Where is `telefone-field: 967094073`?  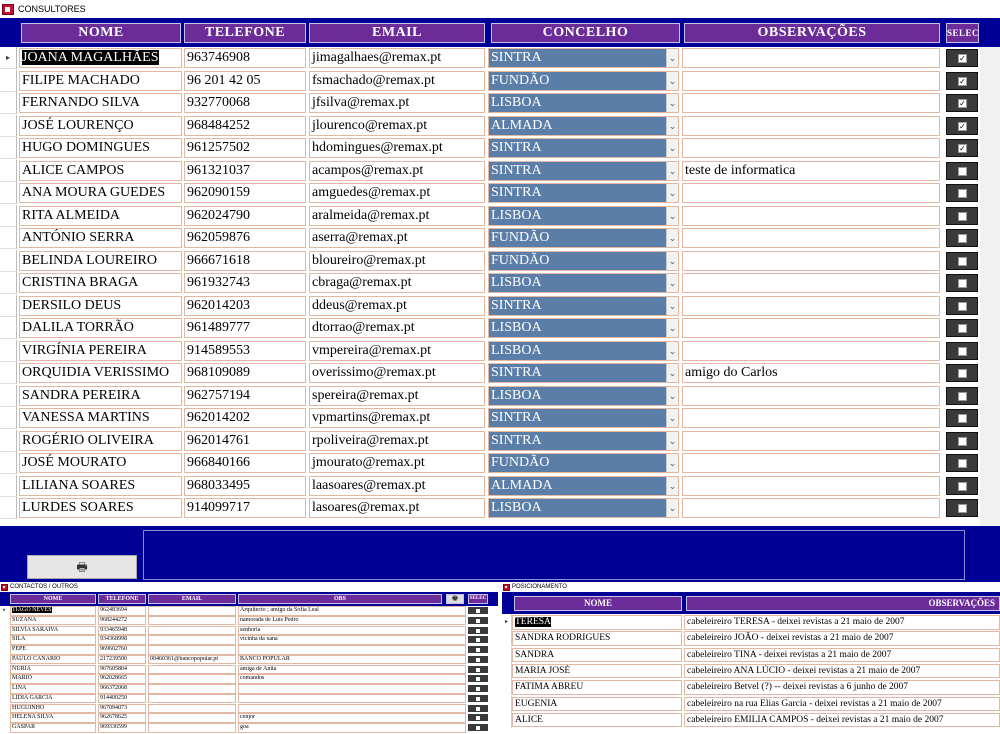
telefone-field: 967094073 is located at coordinates (122, 708).